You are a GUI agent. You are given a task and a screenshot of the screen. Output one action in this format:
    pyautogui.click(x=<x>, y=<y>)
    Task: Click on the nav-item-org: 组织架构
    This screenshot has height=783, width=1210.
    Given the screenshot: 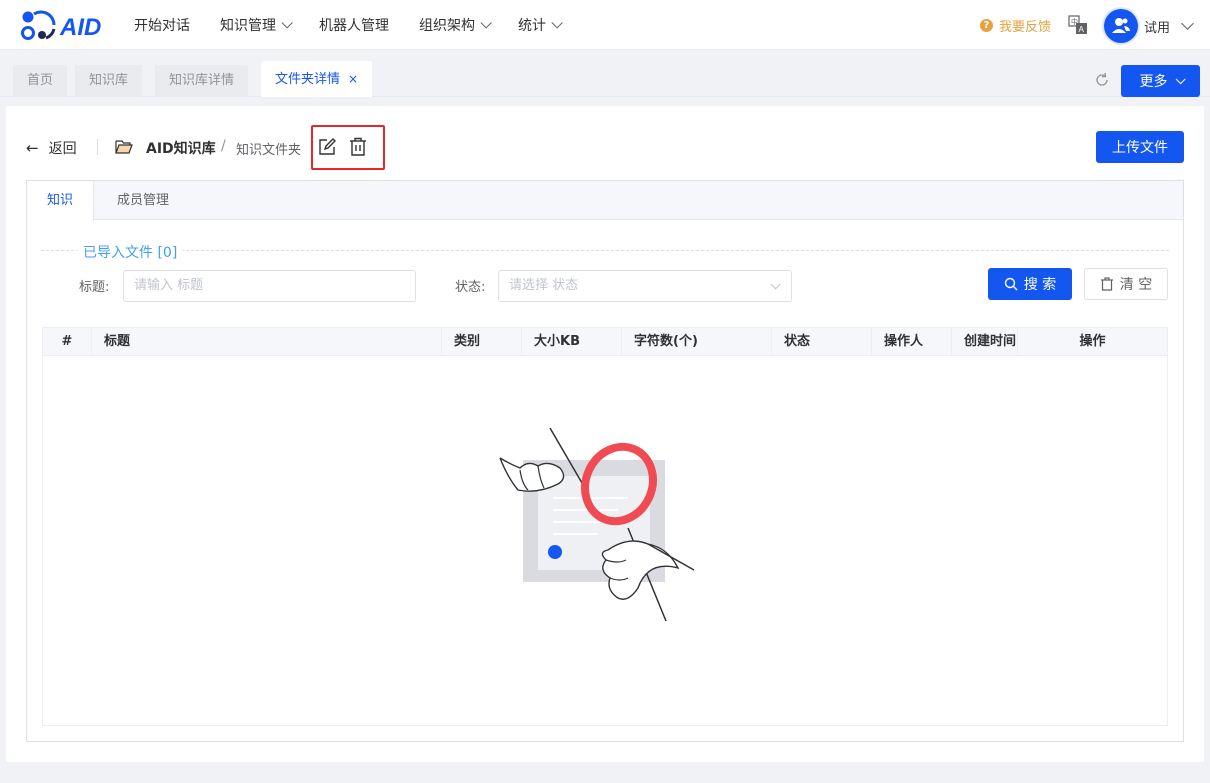 What is the action you would take?
    pyautogui.click(x=455, y=25)
    